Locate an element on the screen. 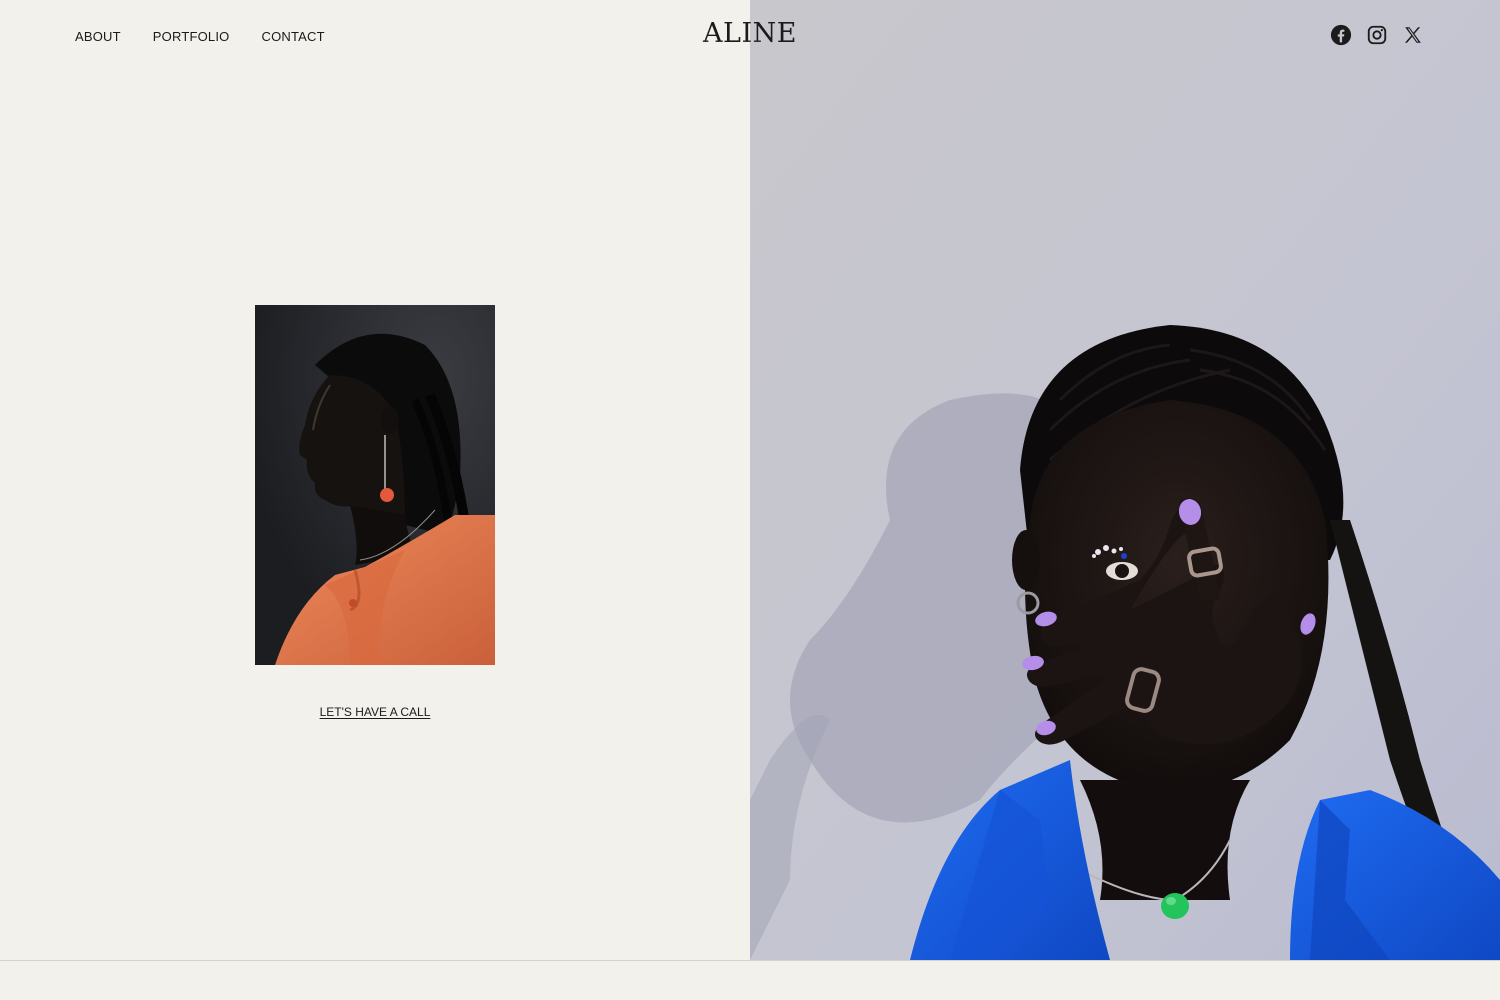 This screenshot has height=1000, width=1500. footer-strip is located at coordinates (750, 980).